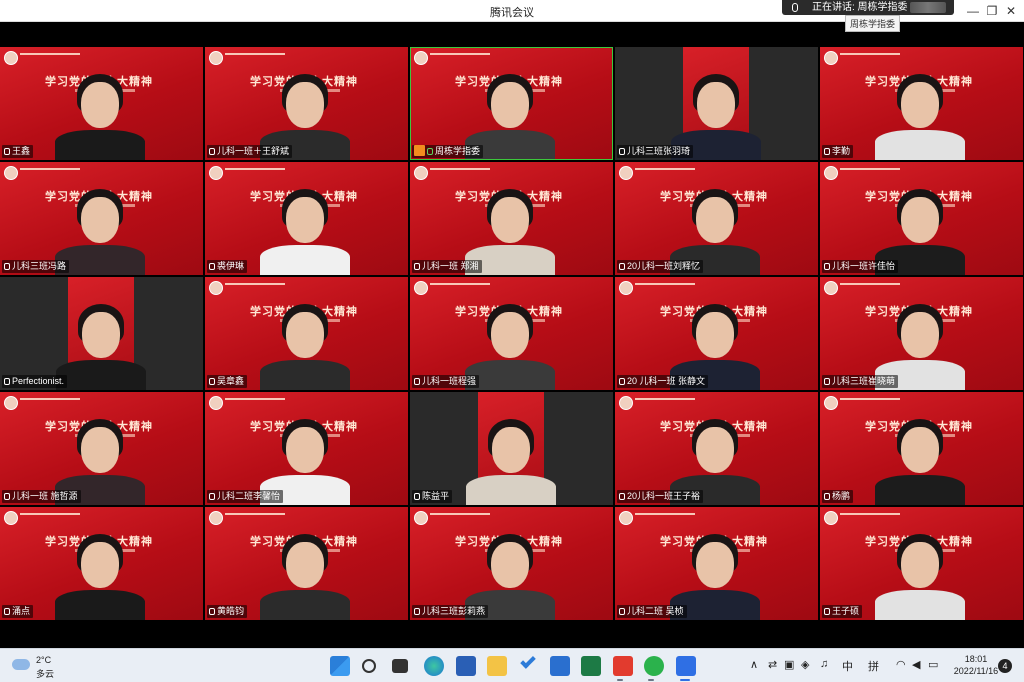  I want to click on participant-tile: 学习党的二十大精神儿科一班 施哲源, so click(101, 448).